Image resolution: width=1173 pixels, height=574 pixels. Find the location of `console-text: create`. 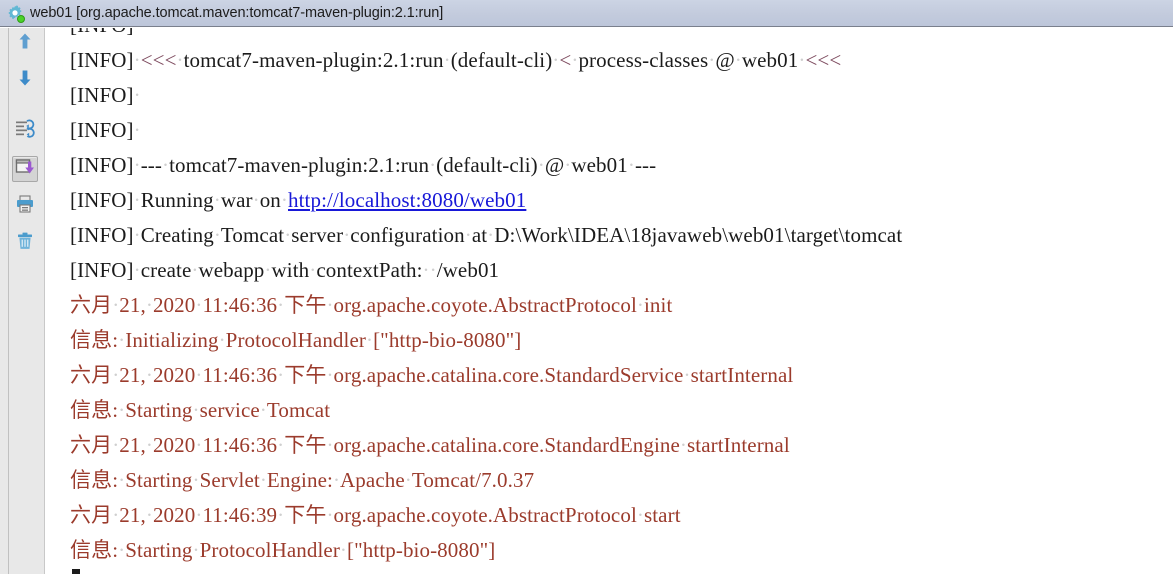

console-text: create is located at coordinates (166, 270).